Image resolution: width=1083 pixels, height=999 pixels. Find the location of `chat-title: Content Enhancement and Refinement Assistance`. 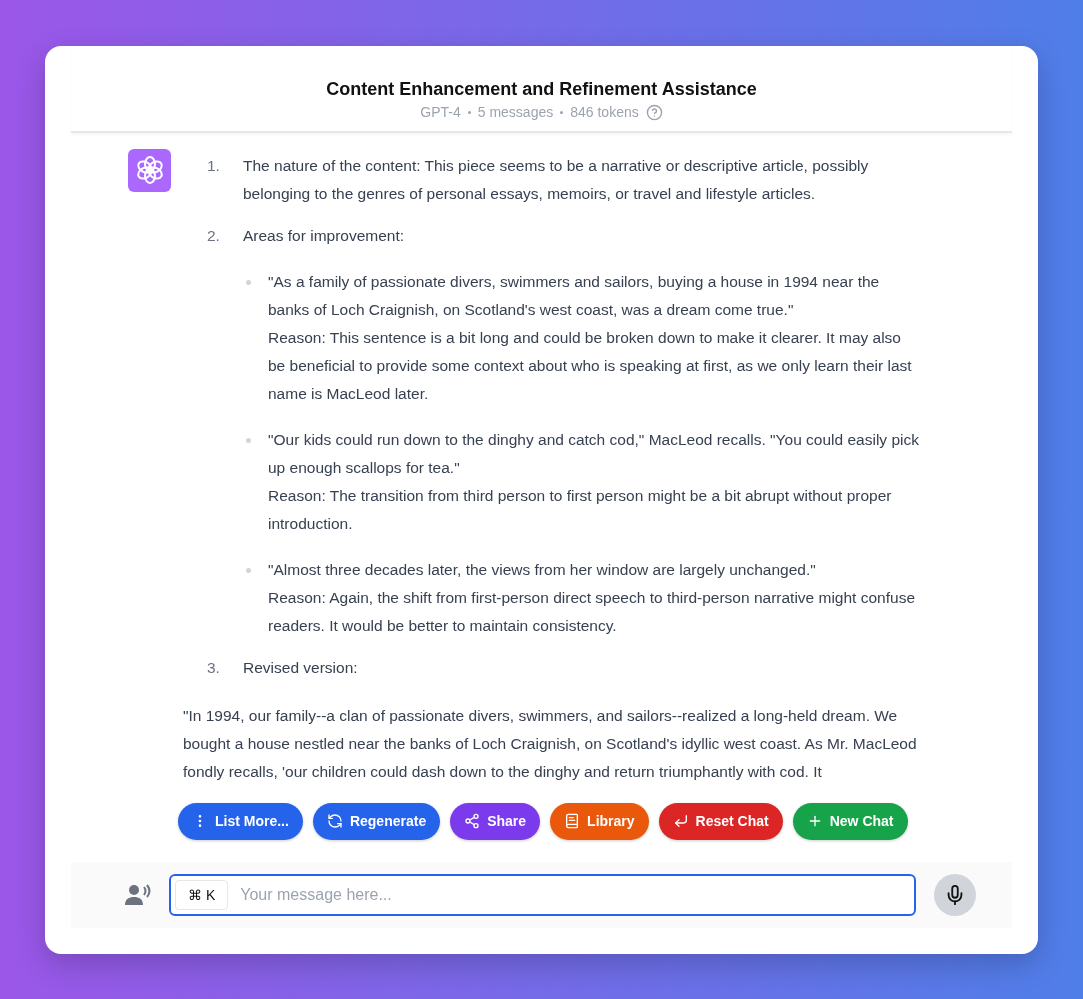

chat-title: Content Enhancement and Refinement Assistance is located at coordinates (541, 89).